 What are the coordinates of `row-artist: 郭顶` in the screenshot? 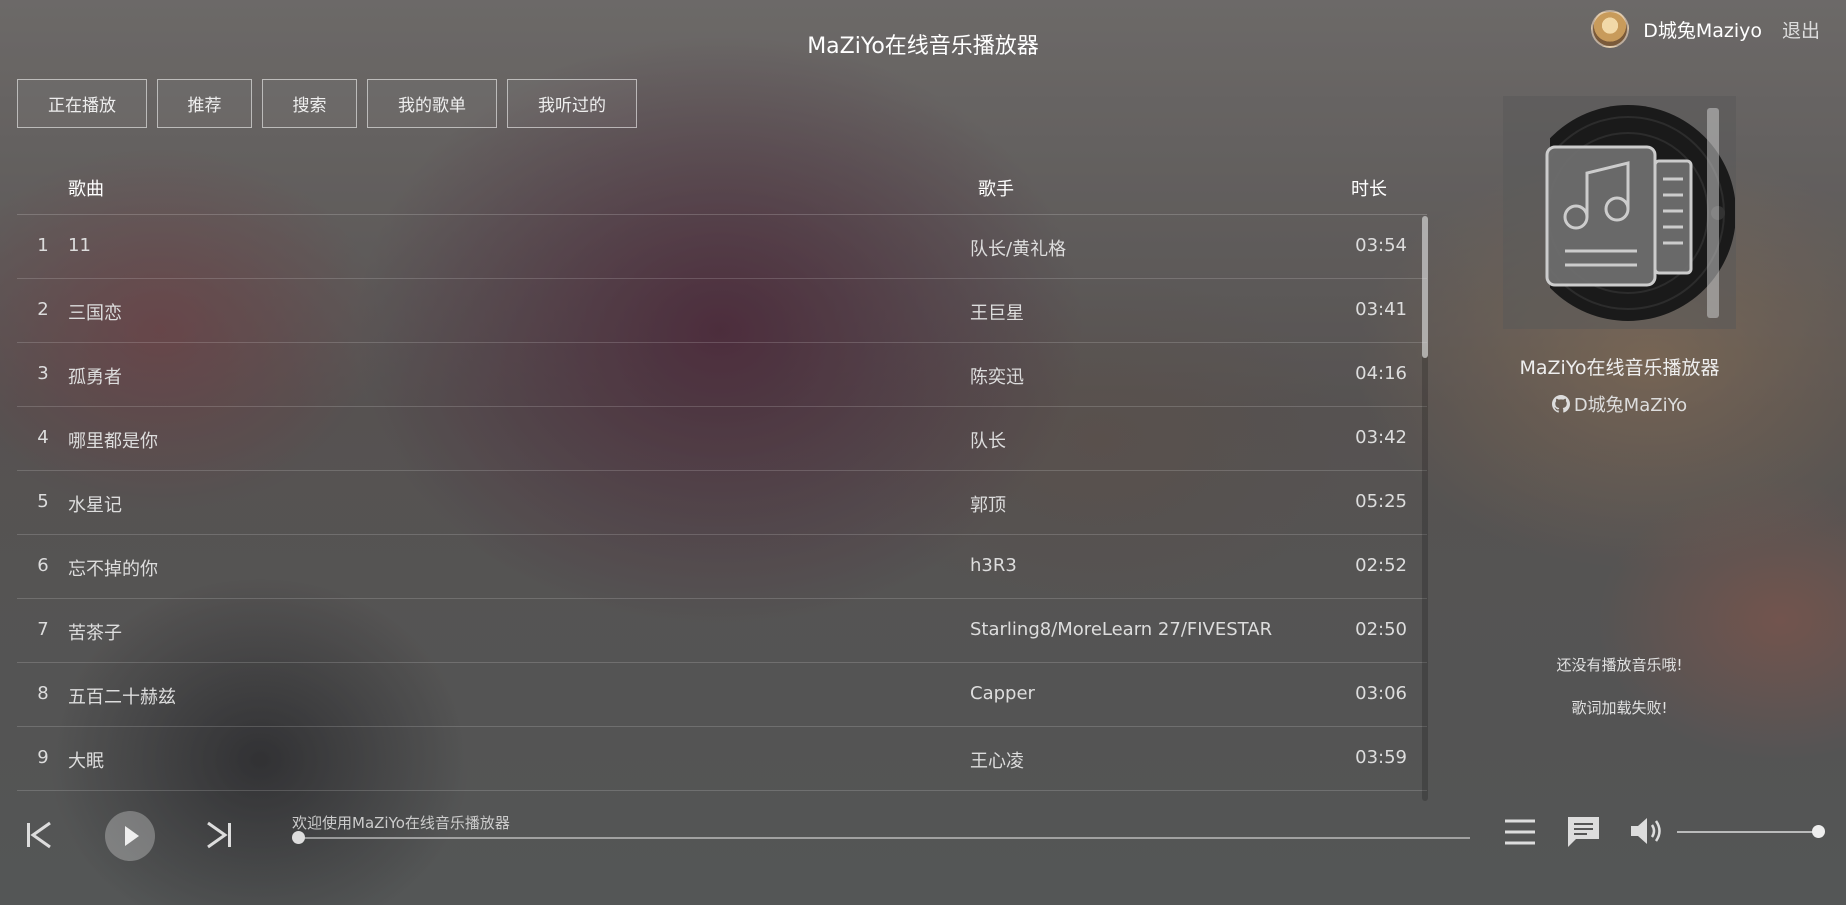 It's located at (988, 505).